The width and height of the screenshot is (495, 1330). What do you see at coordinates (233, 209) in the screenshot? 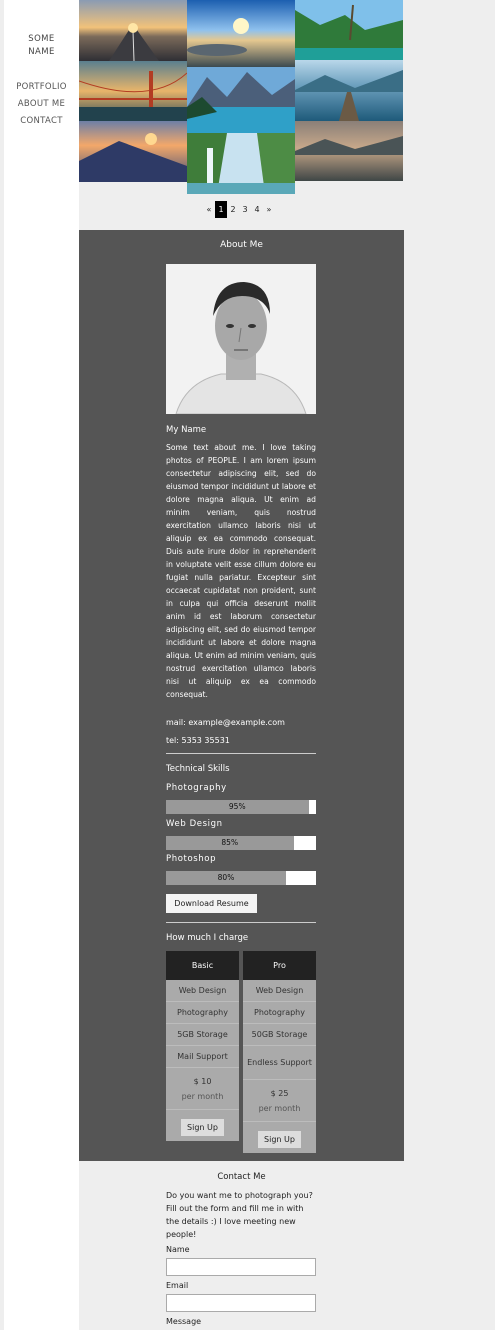
I see `pagination-page-2: 2` at bounding box center [233, 209].